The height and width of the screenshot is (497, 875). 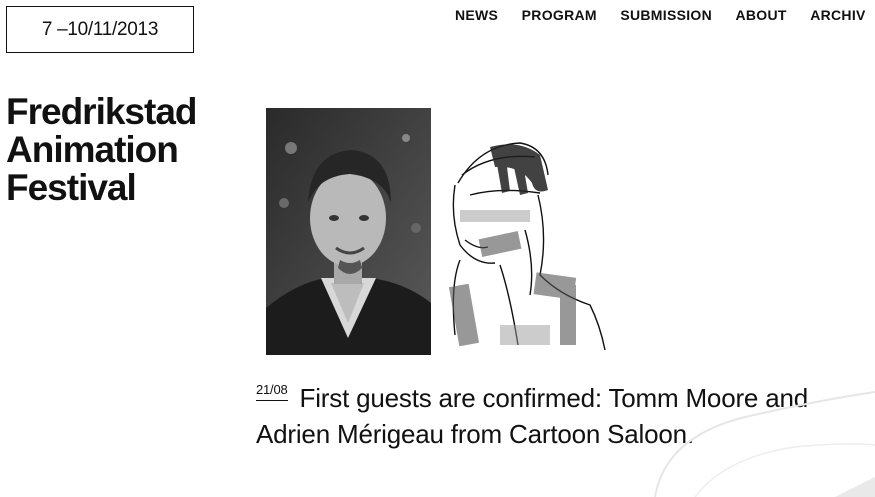 I want to click on portrait-illustration, so click(x=348, y=231).